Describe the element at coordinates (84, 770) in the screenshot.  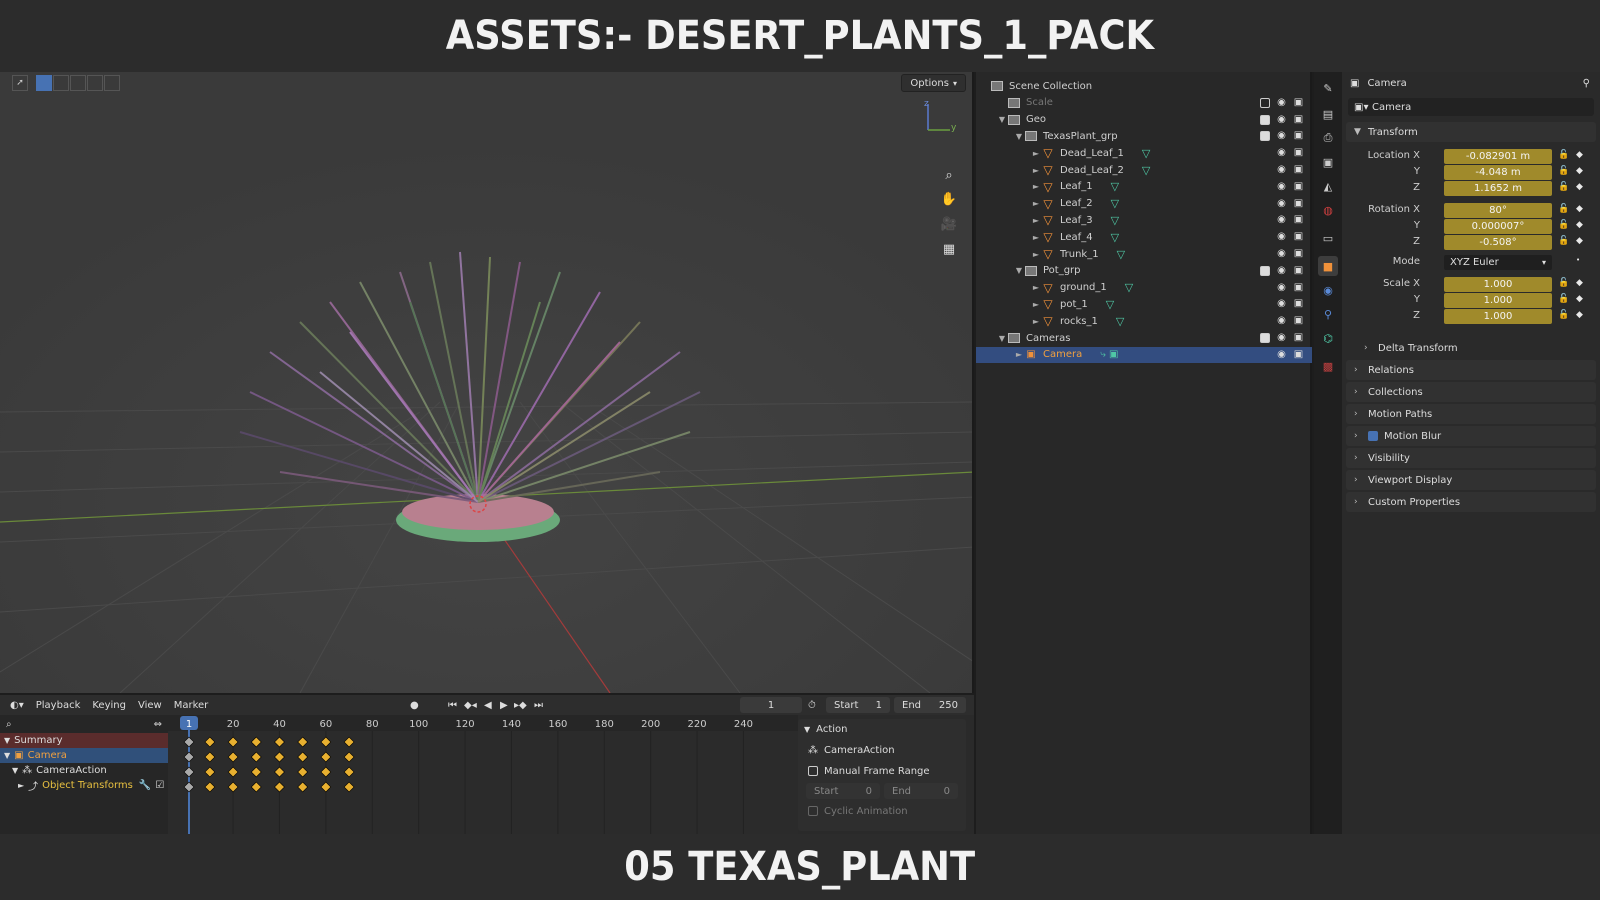
I see `channel-action: ▼ ⁂ CameraAction` at that location.